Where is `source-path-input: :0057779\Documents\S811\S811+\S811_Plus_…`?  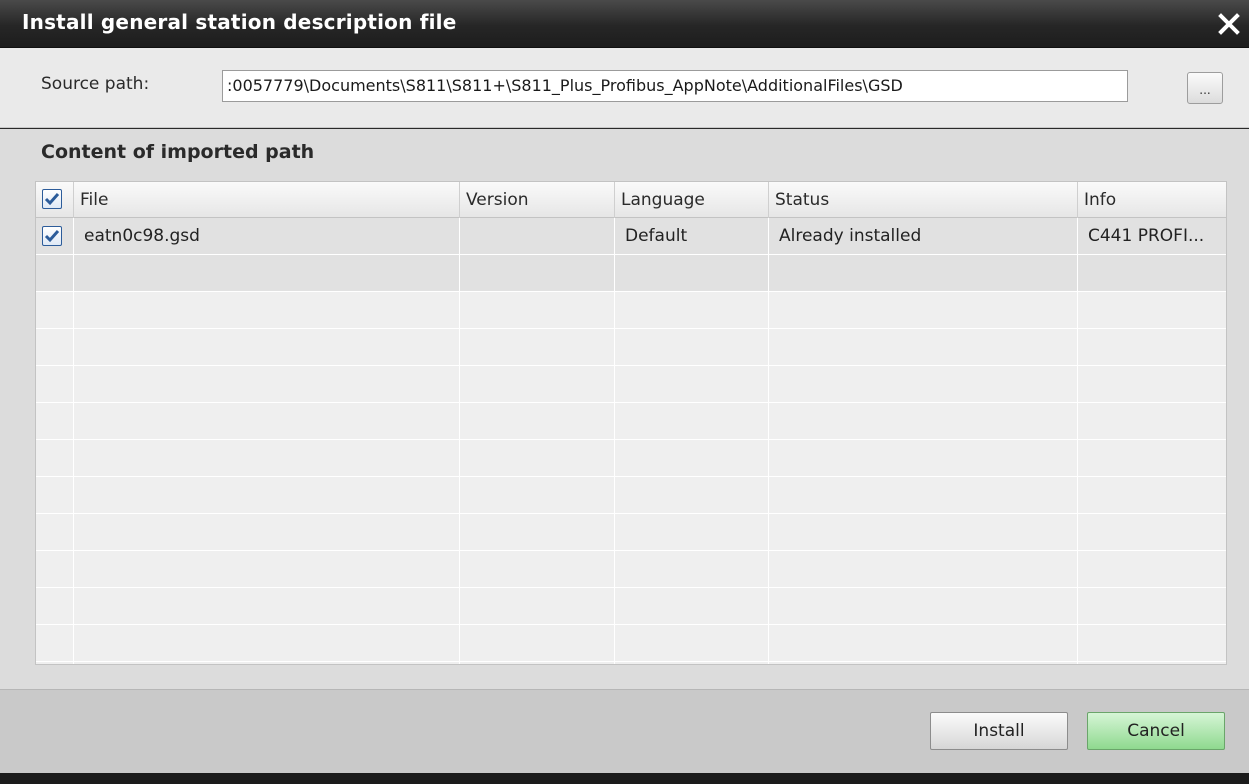
source-path-input: :0057779\Documents\S811\S811+\S811_Plus_… is located at coordinates (675, 86).